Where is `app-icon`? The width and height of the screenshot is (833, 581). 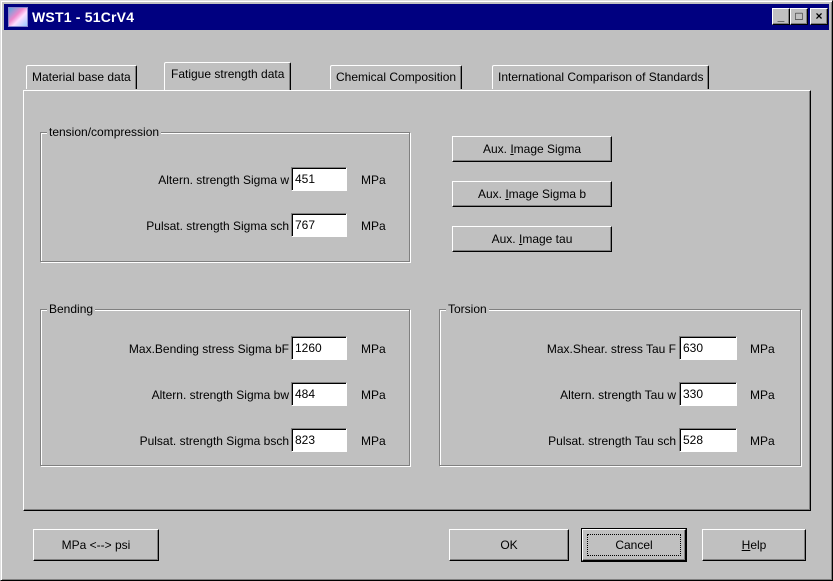 app-icon is located at coordinates (18, 17).